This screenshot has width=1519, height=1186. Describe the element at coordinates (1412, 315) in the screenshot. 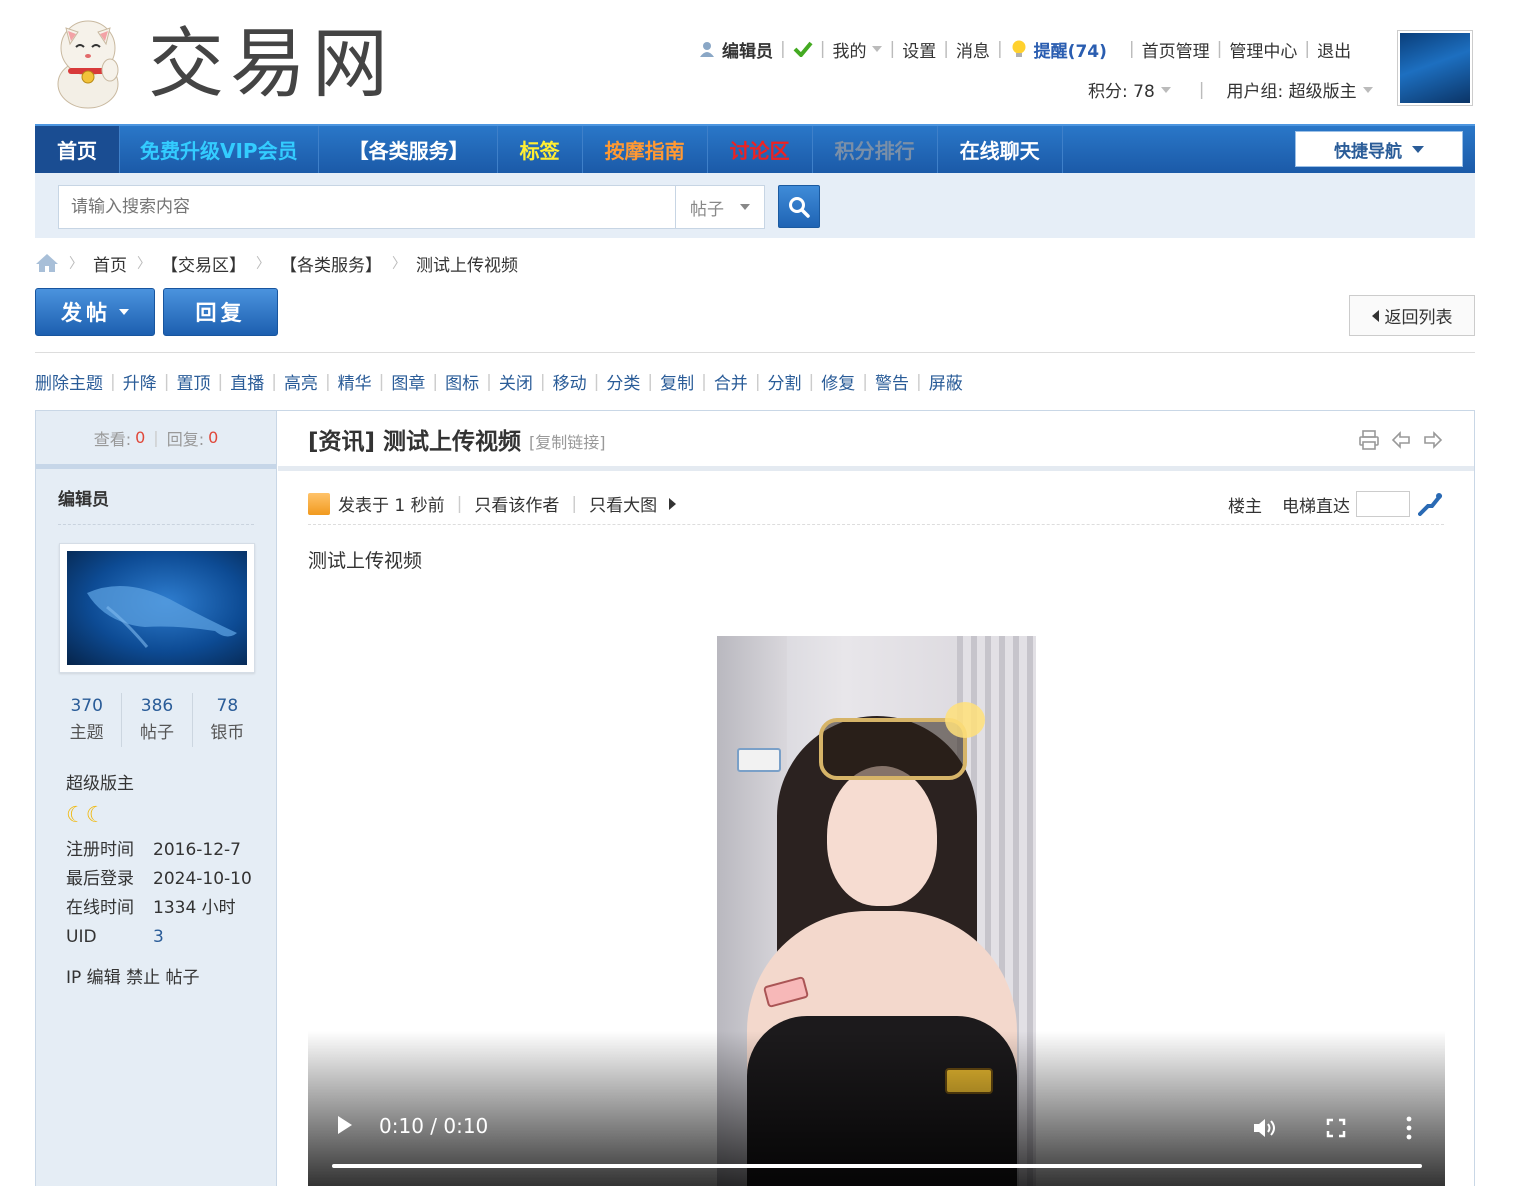

I see `back-to-list-button: 返回列表` at that location.